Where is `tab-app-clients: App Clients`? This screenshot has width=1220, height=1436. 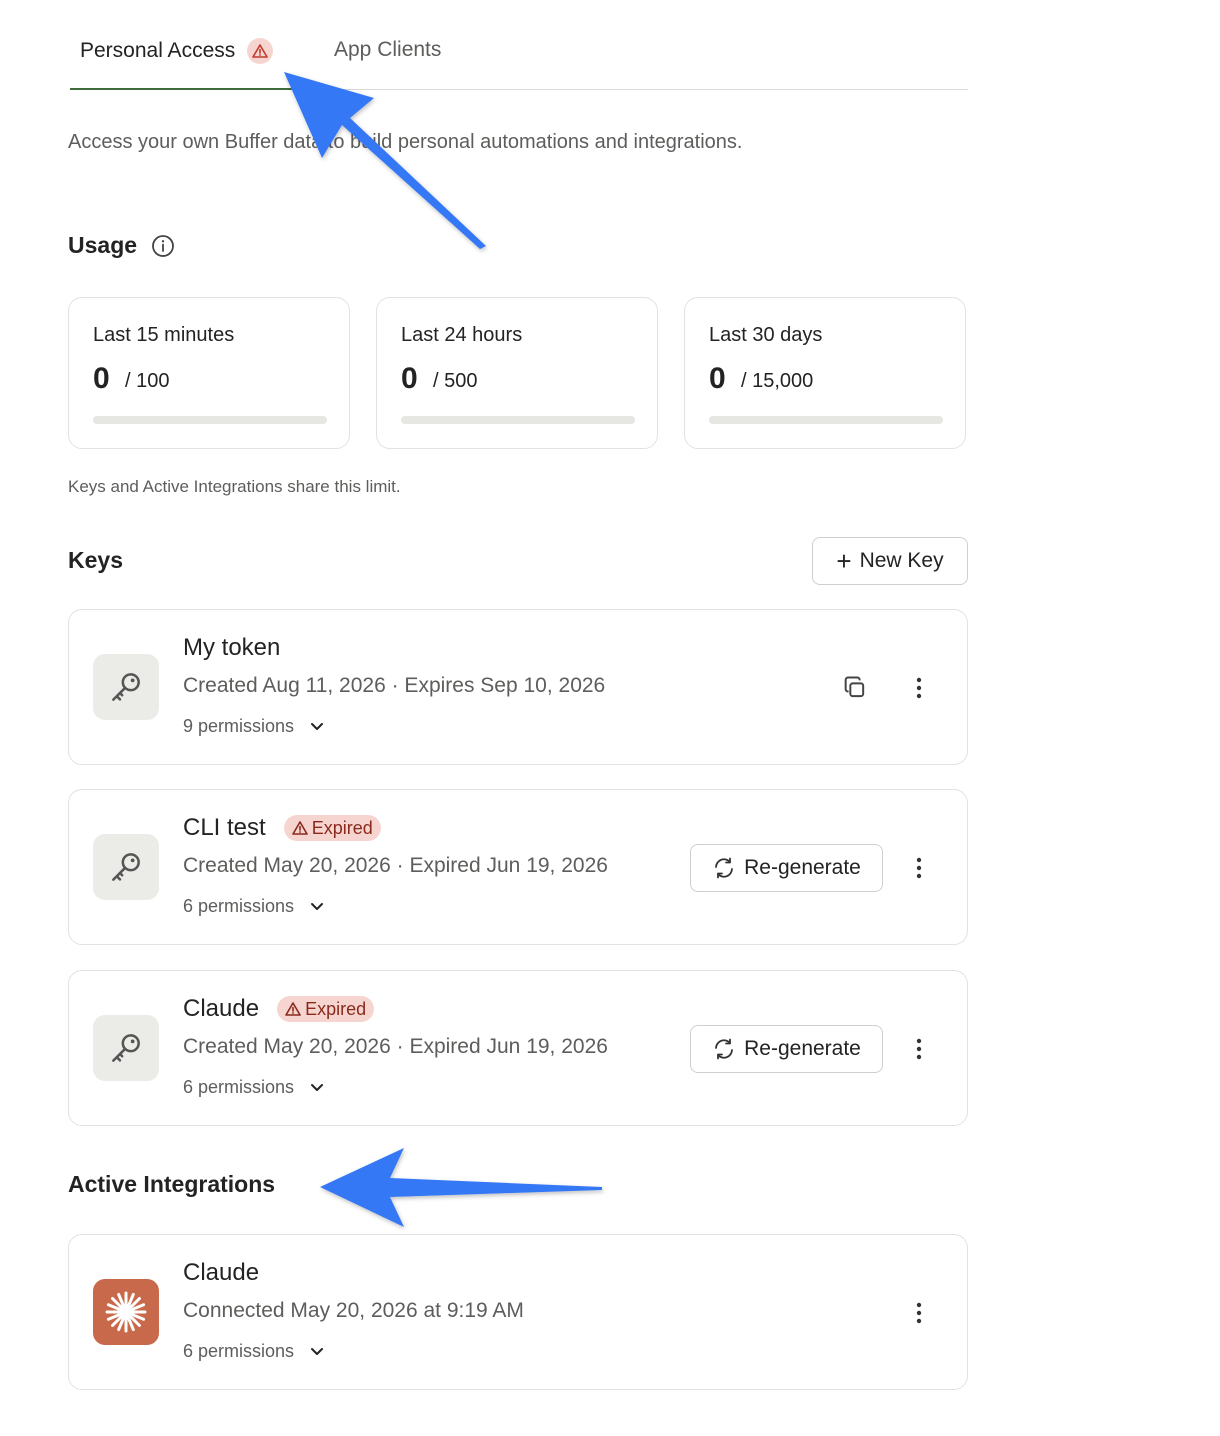 tab-app-clients: App Clients is located at coordinates (387, 50).